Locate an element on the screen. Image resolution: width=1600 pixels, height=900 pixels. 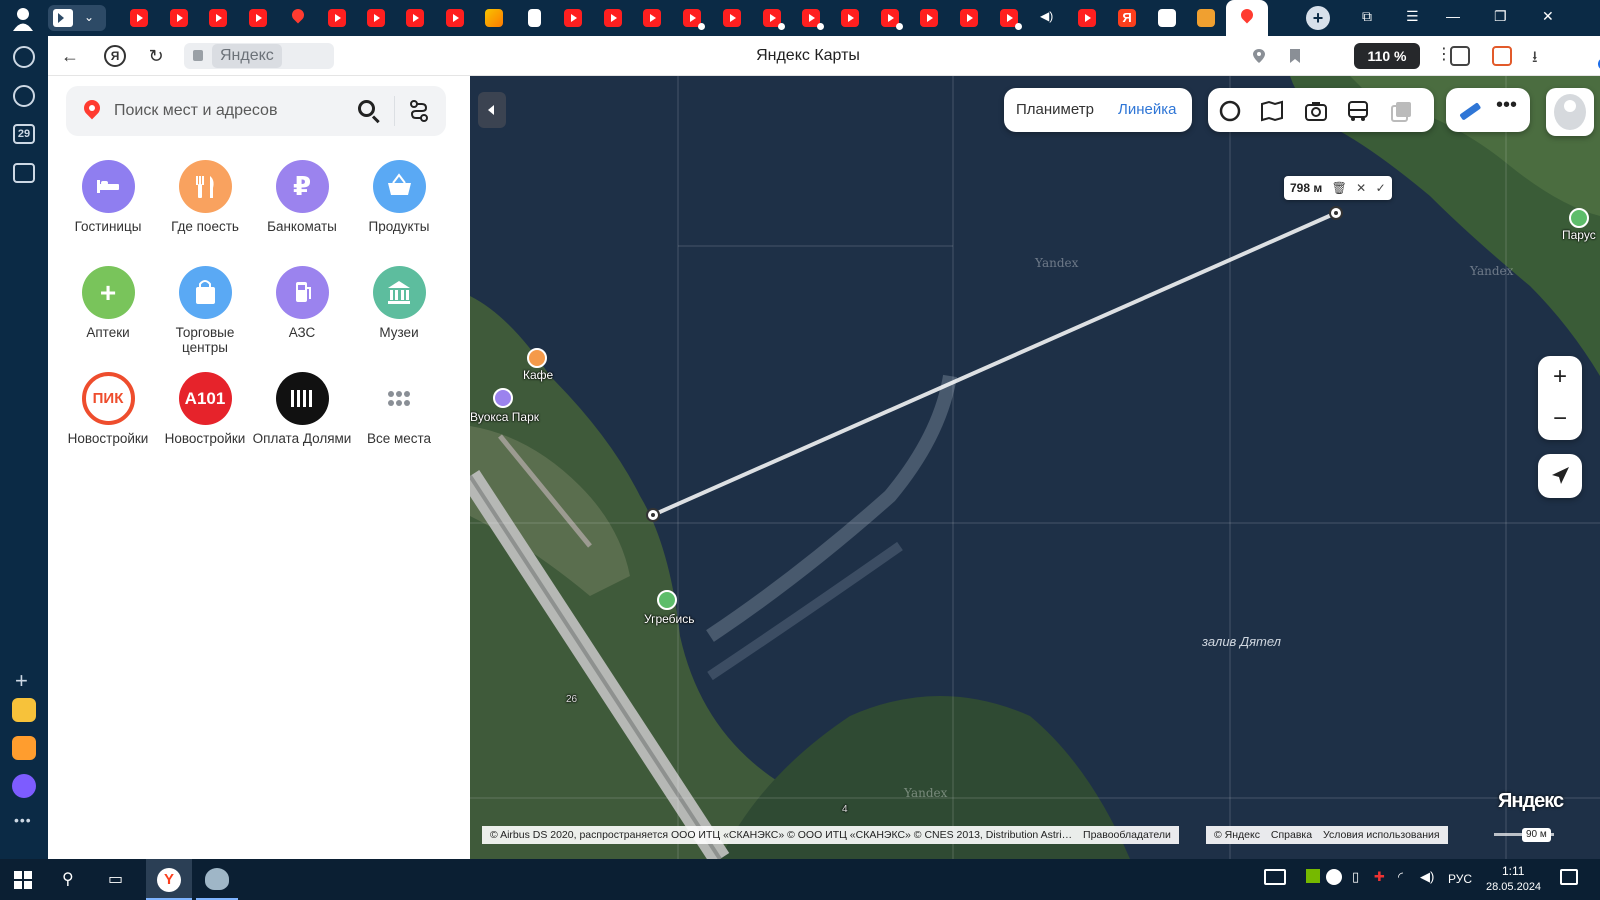
poi-label-cafe: Кафе is located at coordinates (538, 375).